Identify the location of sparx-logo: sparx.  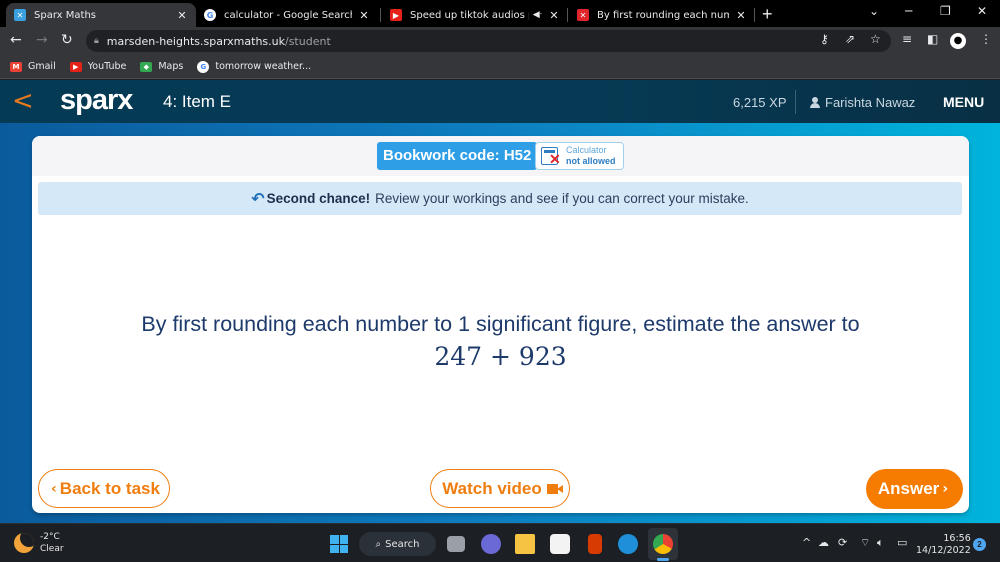
(96, 100).